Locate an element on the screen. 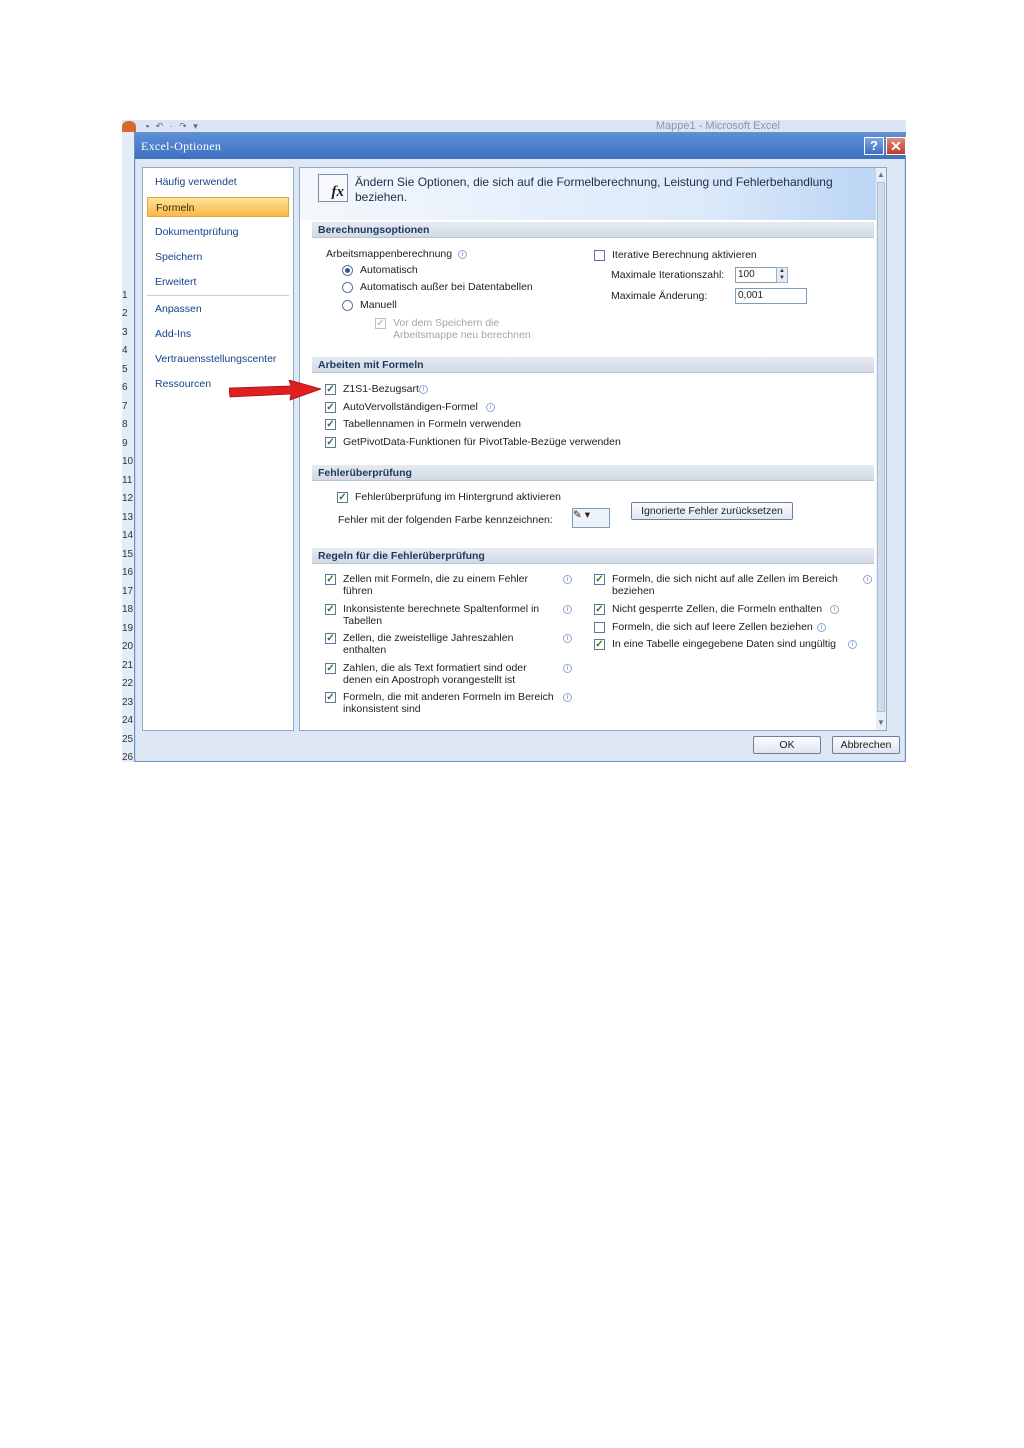 This screenshot has height=1448, width=1024. rule-label: Zellen mit Formeln, die zu einem Fehler is located at coordinates (435, 579).